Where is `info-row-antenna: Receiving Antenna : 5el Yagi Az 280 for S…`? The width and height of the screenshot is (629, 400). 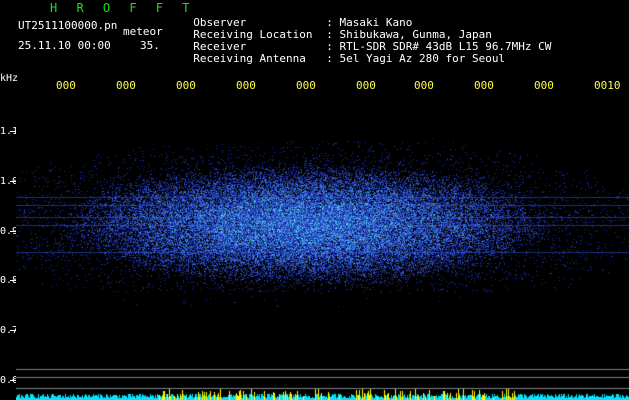 info-row-antenna: Receiving Antenna : 5el Yagi Az 280 for S… is located at coordinates (342, 53).